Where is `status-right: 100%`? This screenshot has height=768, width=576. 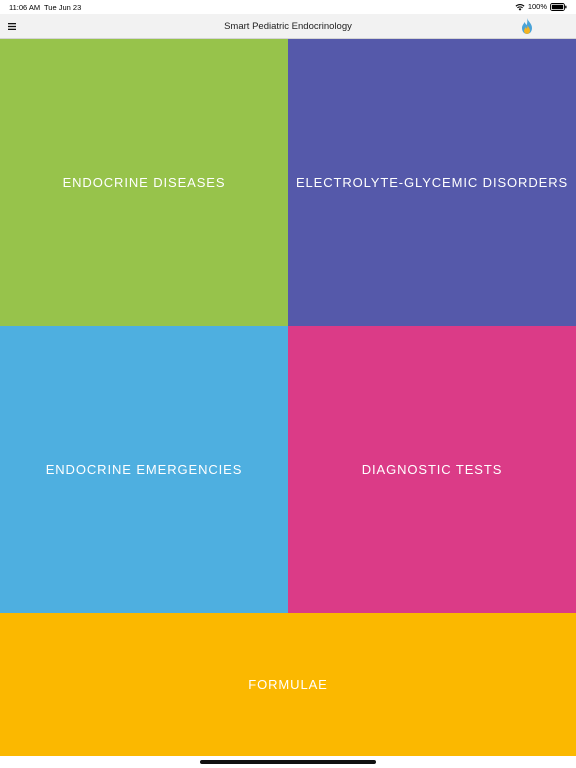
status-right: 100% is located at coordinates (541, 6).